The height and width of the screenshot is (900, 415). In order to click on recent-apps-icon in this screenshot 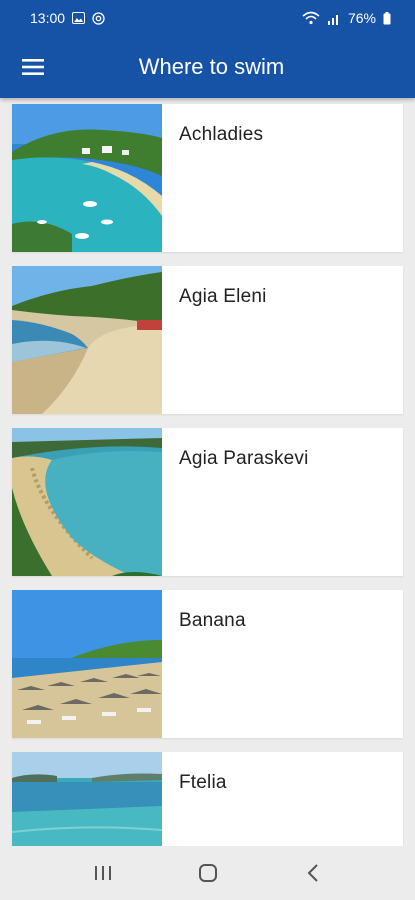, I will do `click(102, 873)`.